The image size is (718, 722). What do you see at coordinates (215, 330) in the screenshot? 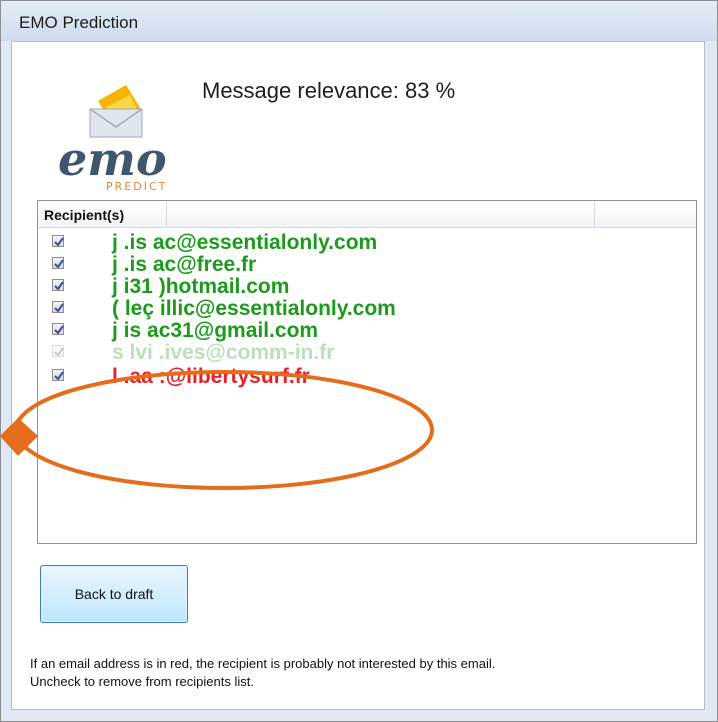
I see `recipient-email: j is ac31@gmail.com` at bounding box center [215, 330].